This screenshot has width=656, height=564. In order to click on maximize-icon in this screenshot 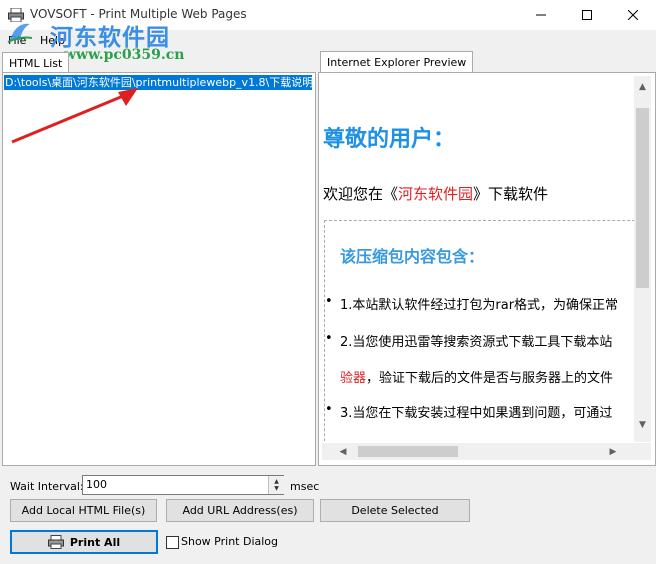, I will do `click(587, 15)`.